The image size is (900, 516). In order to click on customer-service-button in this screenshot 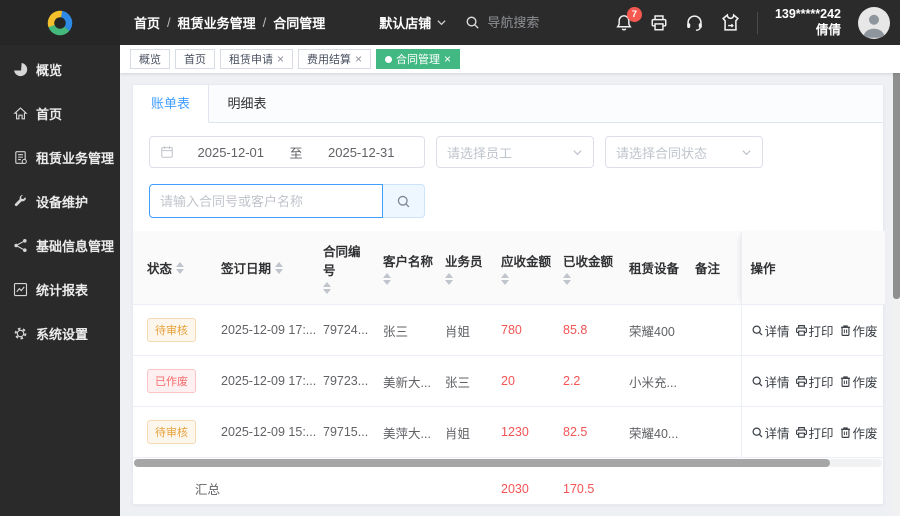, I will do `click(694, 22)`.